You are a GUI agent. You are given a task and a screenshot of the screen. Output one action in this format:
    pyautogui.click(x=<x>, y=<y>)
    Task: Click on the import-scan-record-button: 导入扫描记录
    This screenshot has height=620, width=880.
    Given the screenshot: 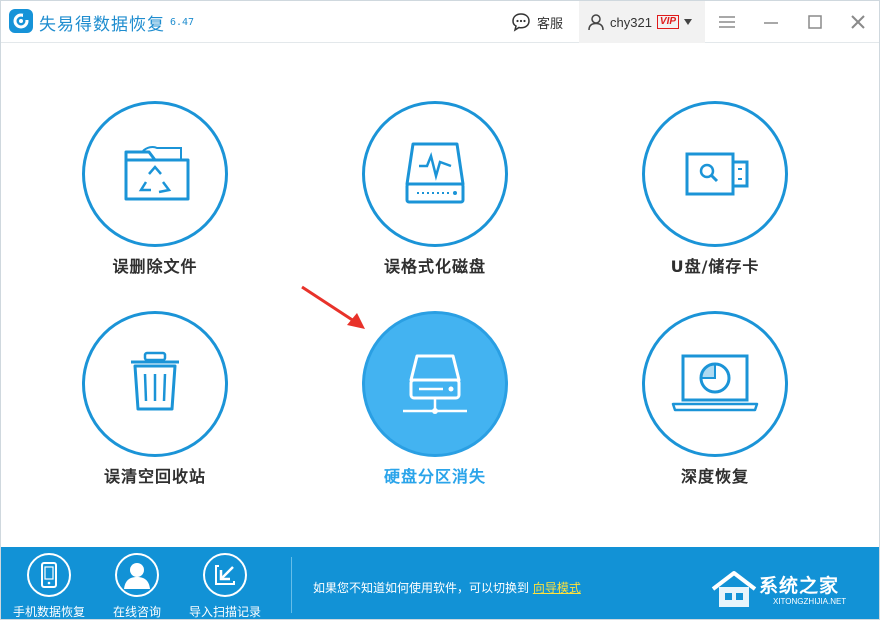 What is the action you would take?
    pyautogui.click(x=225, y=586)
    